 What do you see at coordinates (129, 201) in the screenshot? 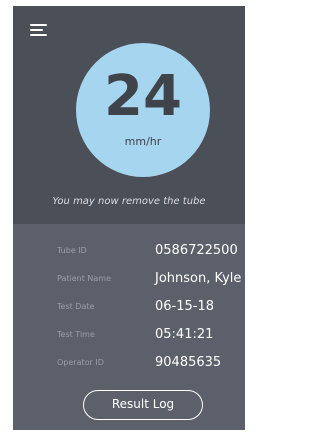
I see `status-message: You may now remove the tube` at bounding box center [129, 201].